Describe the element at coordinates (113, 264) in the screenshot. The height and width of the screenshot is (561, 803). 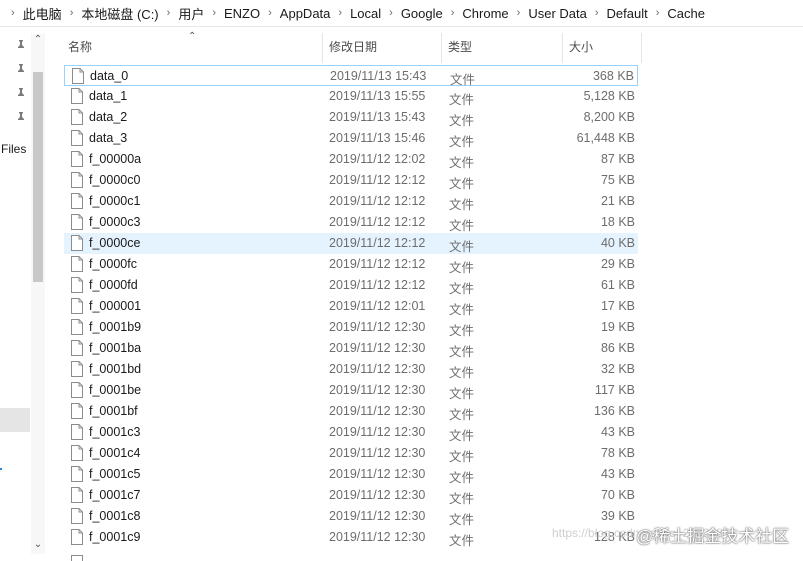
I see `file-name: f_0000fc` at that location.